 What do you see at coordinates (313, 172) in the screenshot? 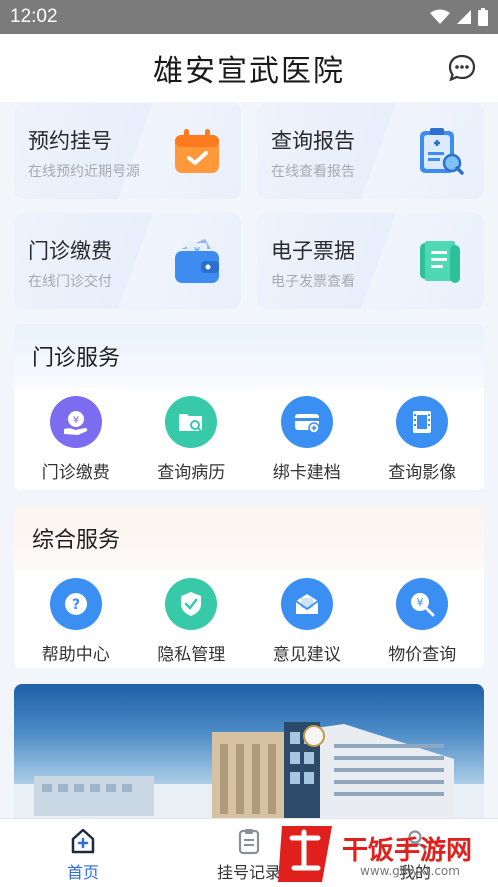
I see `card-subtitle: 在线查看报告` at bounding box center [313, 172].